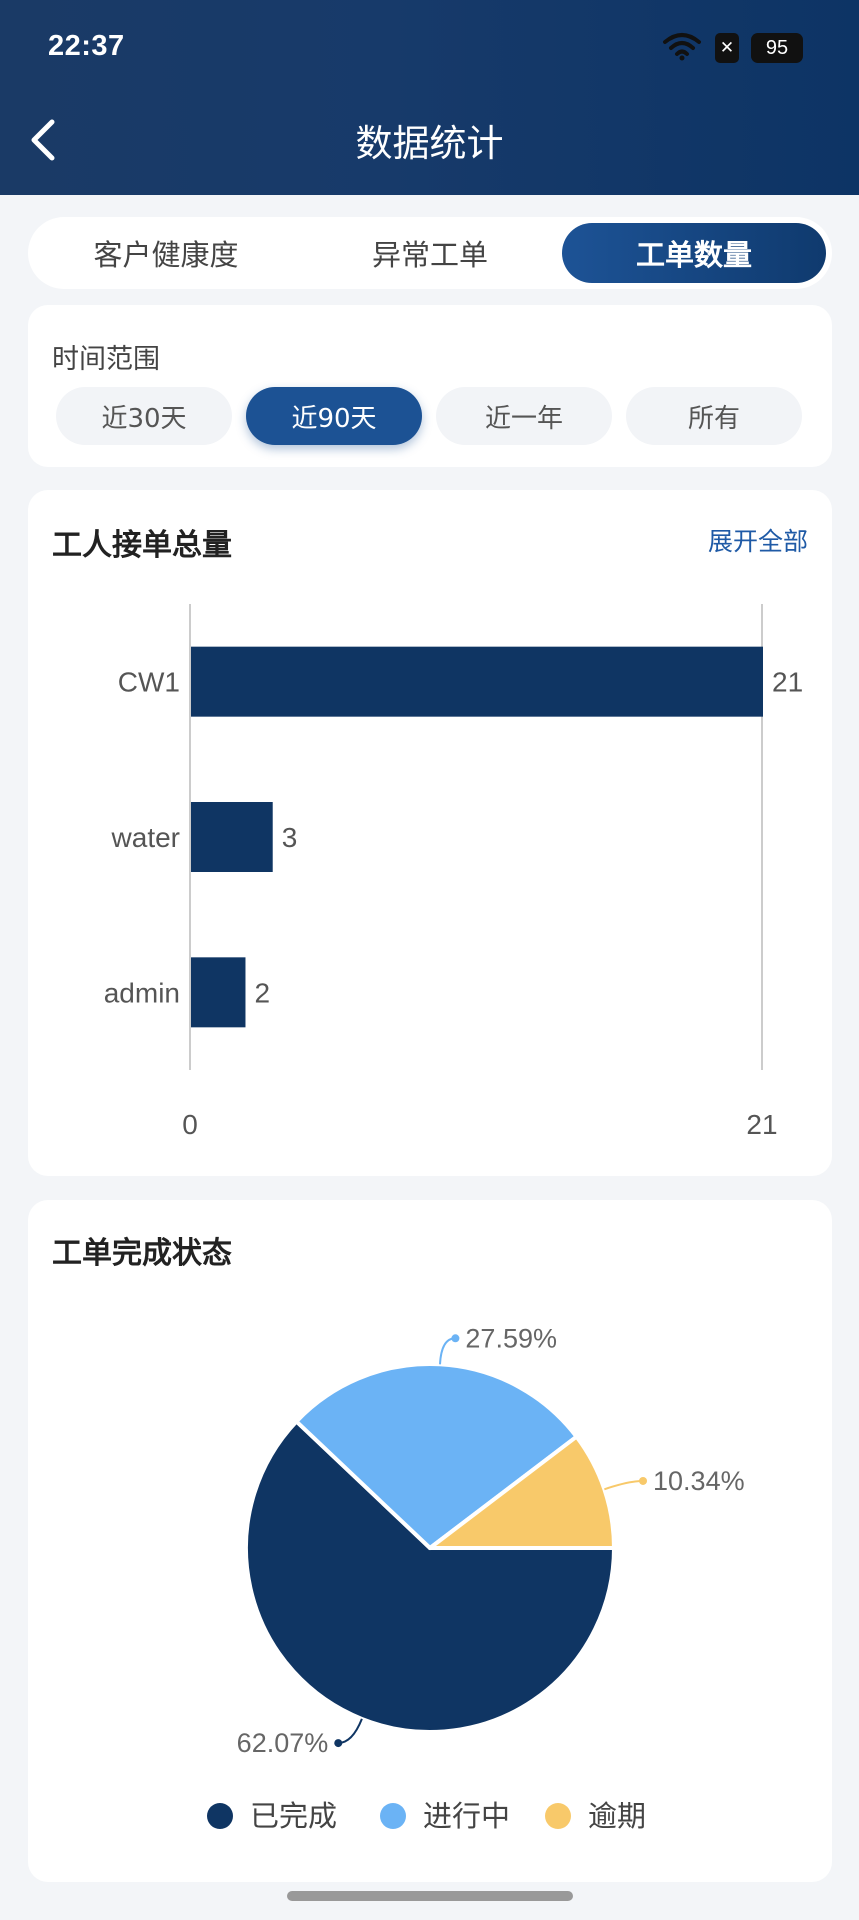 The height and width of the screenshot is (1920, 859). I want to click on slice-percent-label: 10.34%, so click(699, 1481).